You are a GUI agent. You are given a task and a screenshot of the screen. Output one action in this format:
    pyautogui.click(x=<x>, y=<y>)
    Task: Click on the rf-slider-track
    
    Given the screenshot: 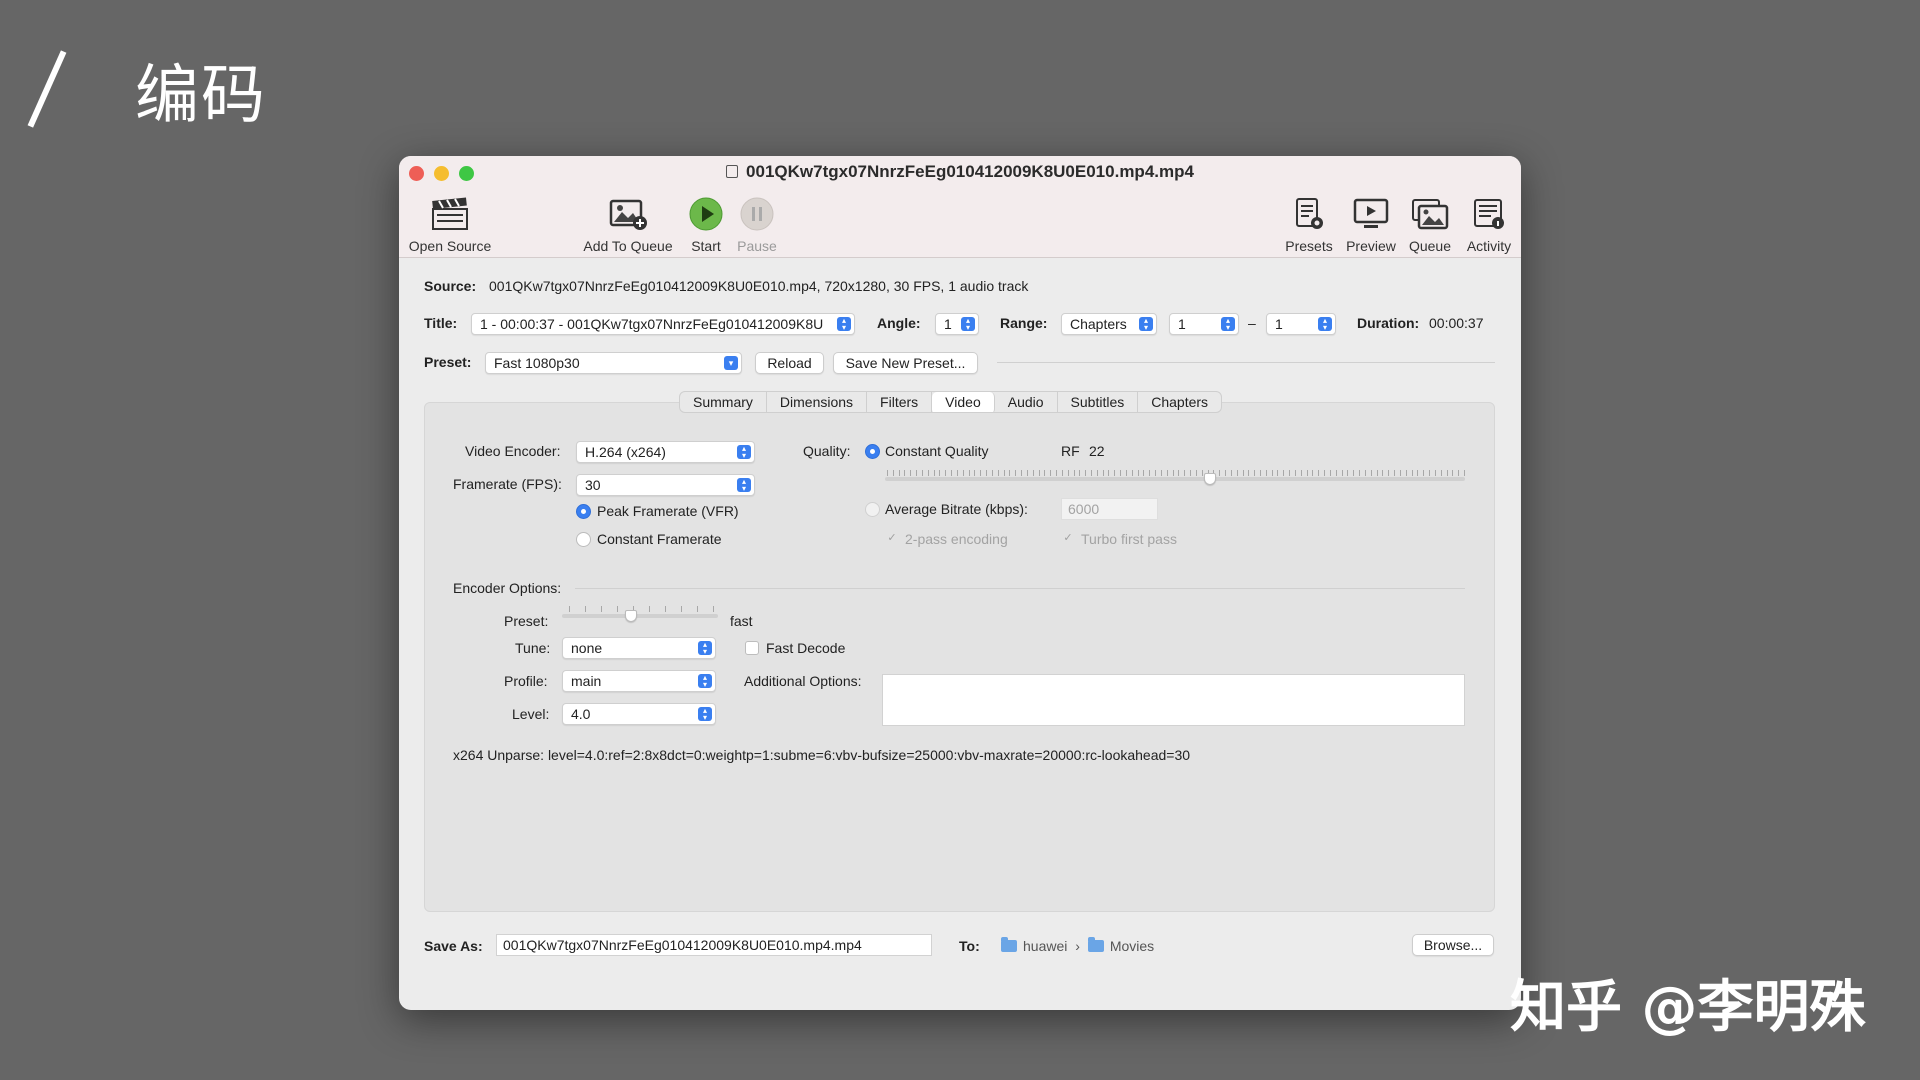 What is the action you would take?
    pyautogui.click(x=1175, y=479)
    